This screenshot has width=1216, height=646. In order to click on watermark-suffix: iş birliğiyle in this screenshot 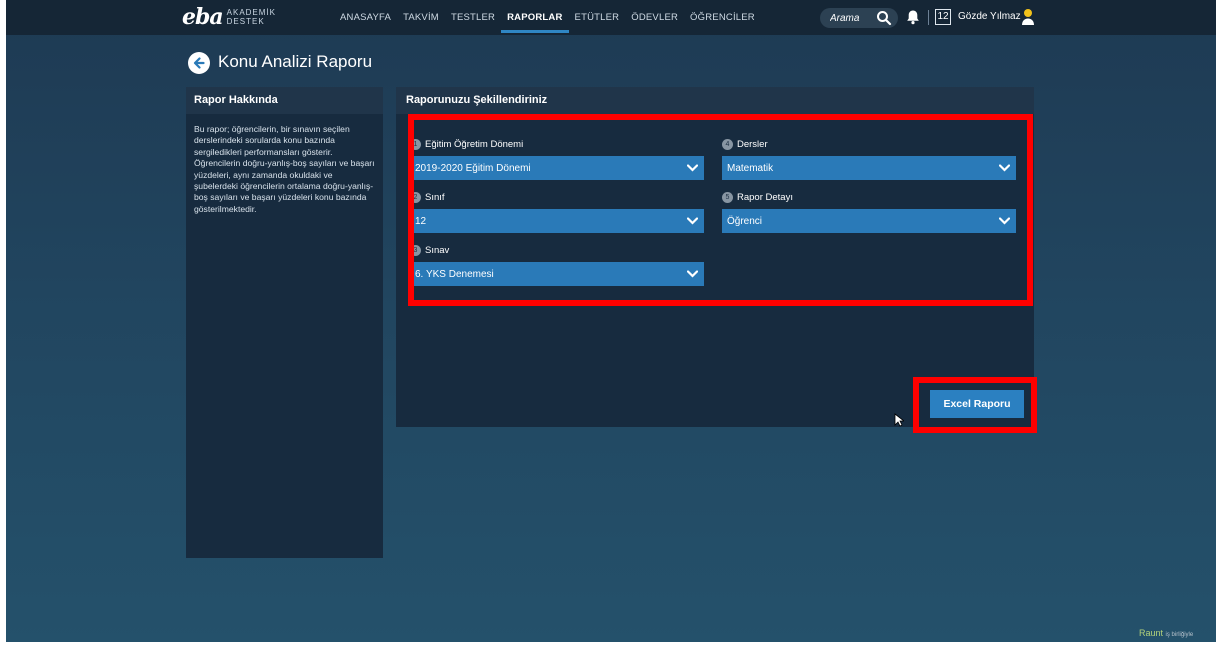, I will do `click(1179, 635)`.